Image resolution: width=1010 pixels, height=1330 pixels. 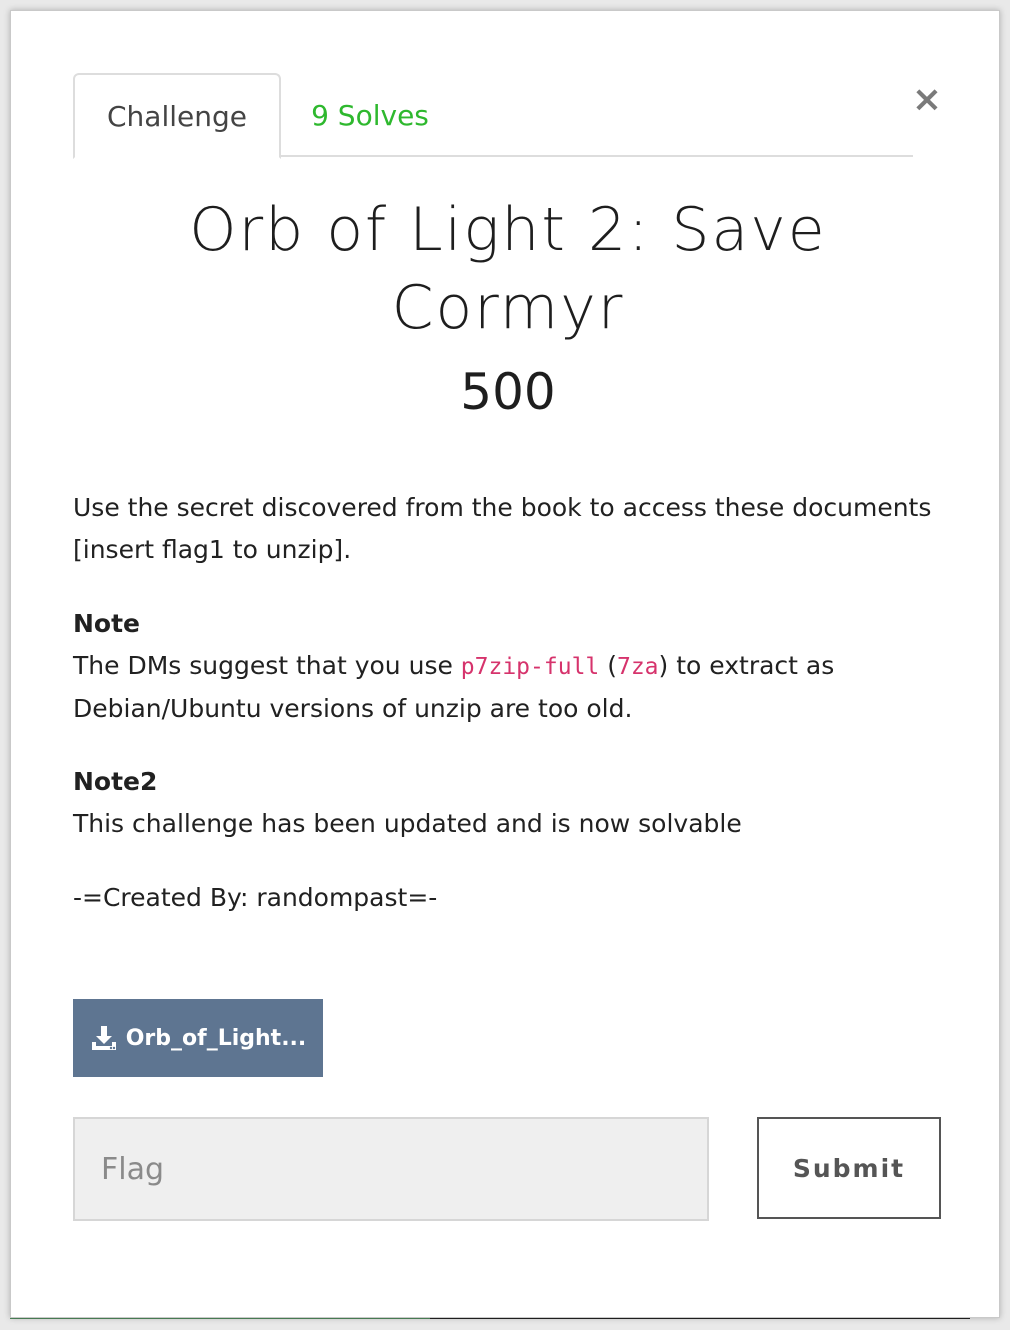 What do you see at coordinates (255, 897) in the screenshot?
I see `created-by: -=Created By: randompast=-` at bounding box center [255, 897].